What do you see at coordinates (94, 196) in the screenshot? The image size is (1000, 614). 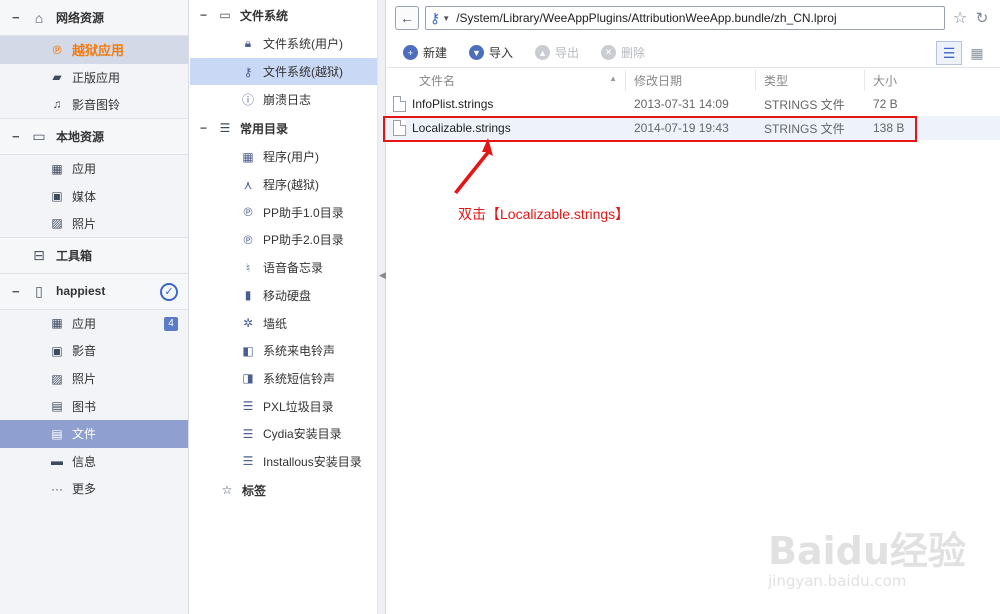 I see `sidebar-item-local-media: ▣ 媒体` at bounding box center [94, 196].